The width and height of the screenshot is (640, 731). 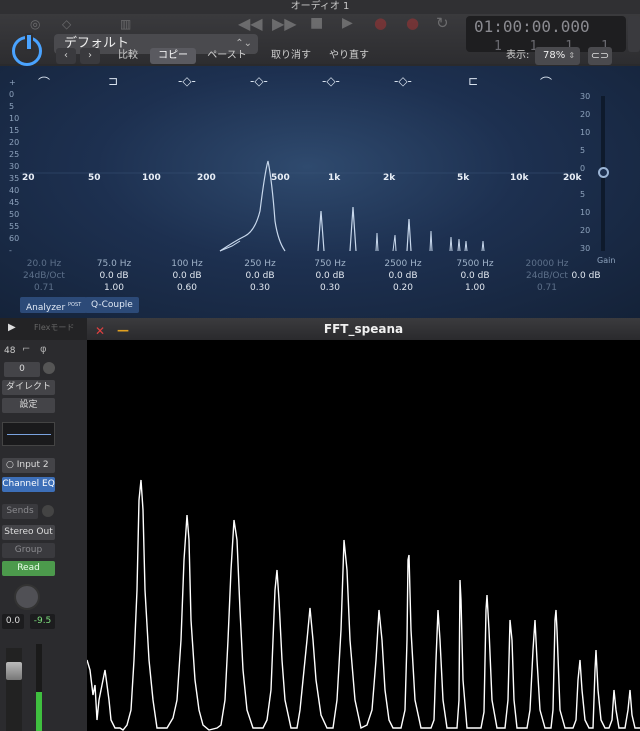 What do you see at coordinates (128, 56) in the screenshot?
I see `compare-button: 比較` at bounding box center [128, 56].